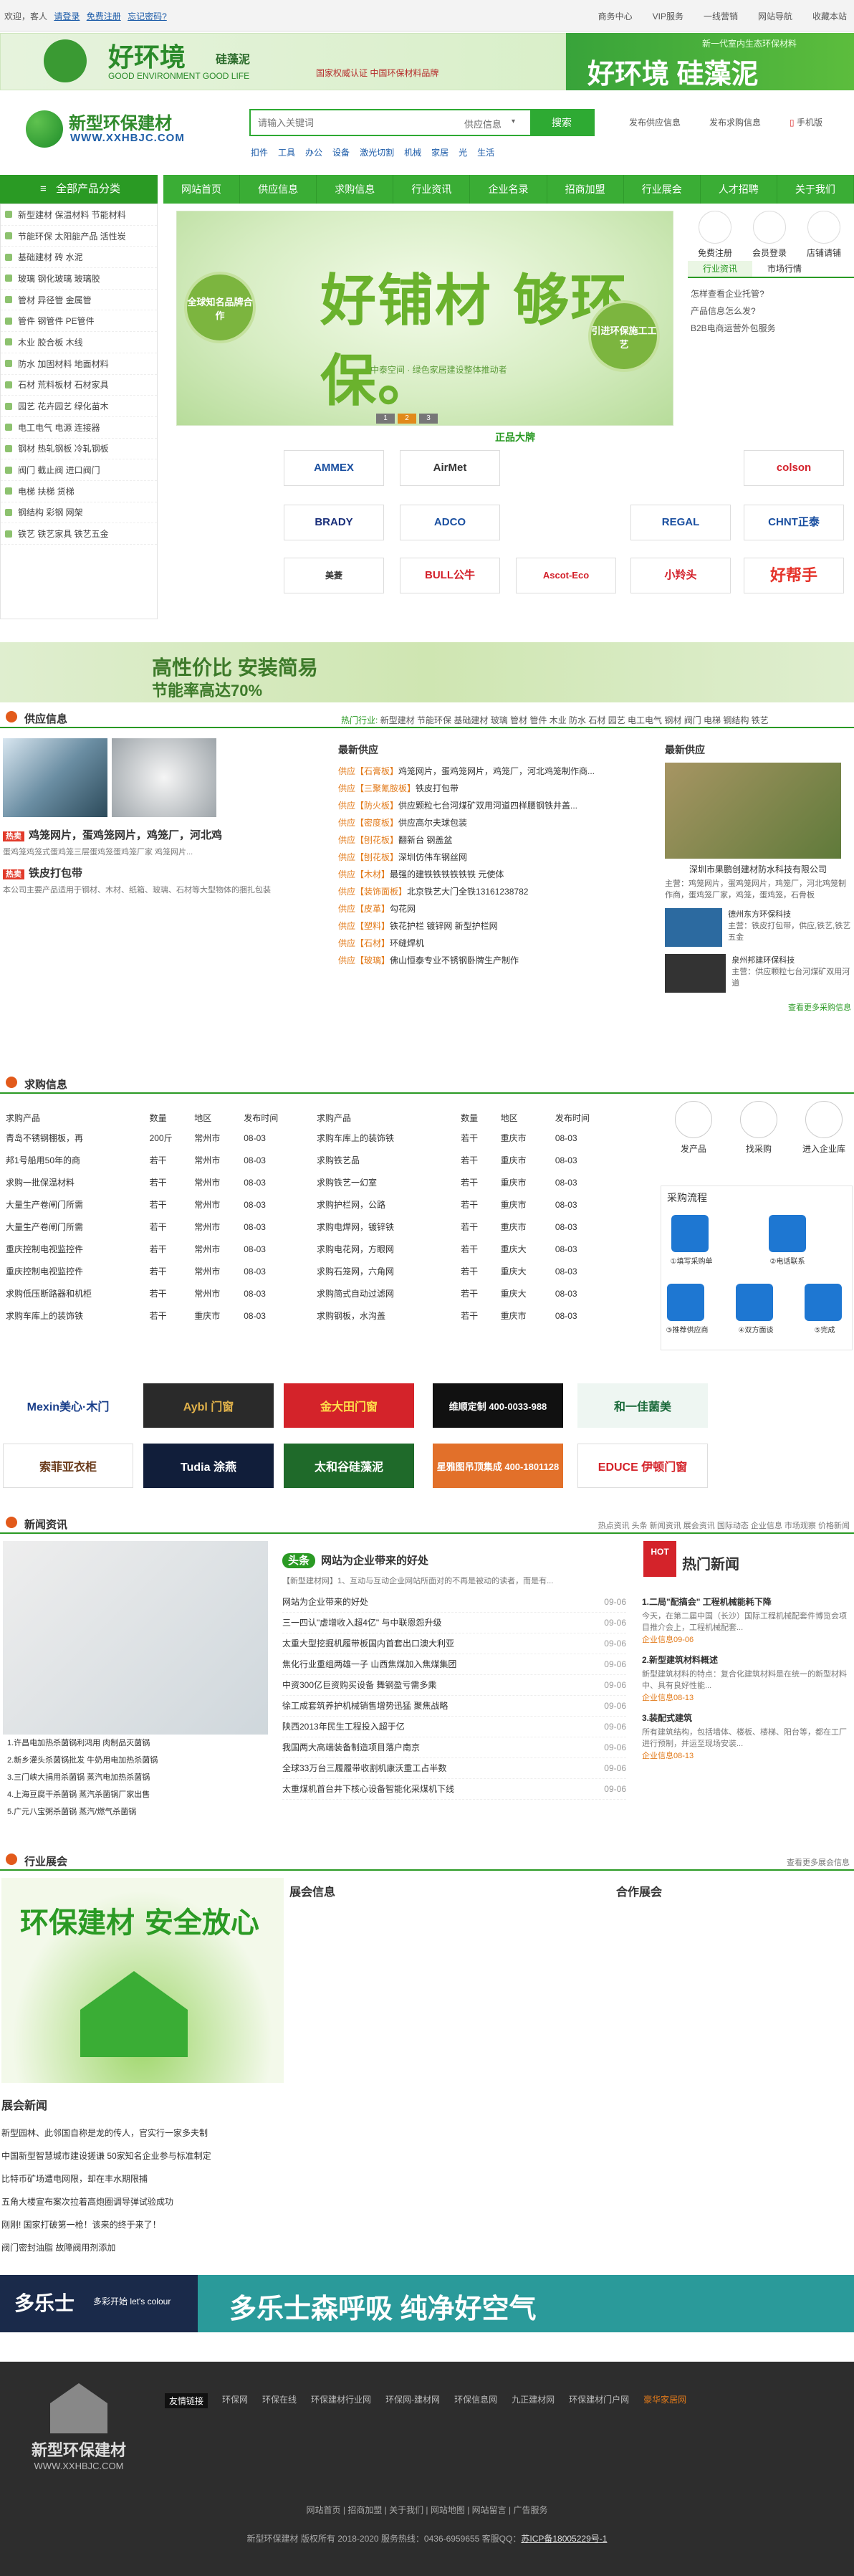  I want to click on nav-item-expo: 行业展会, so click(663, 189).